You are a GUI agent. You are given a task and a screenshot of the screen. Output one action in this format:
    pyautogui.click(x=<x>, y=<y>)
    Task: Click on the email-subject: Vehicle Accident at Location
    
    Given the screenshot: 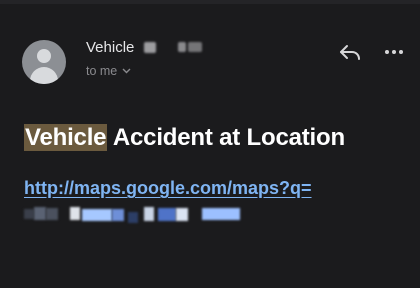 What is the action you would take?
    pyautogui.click(x=184, y=138)
    